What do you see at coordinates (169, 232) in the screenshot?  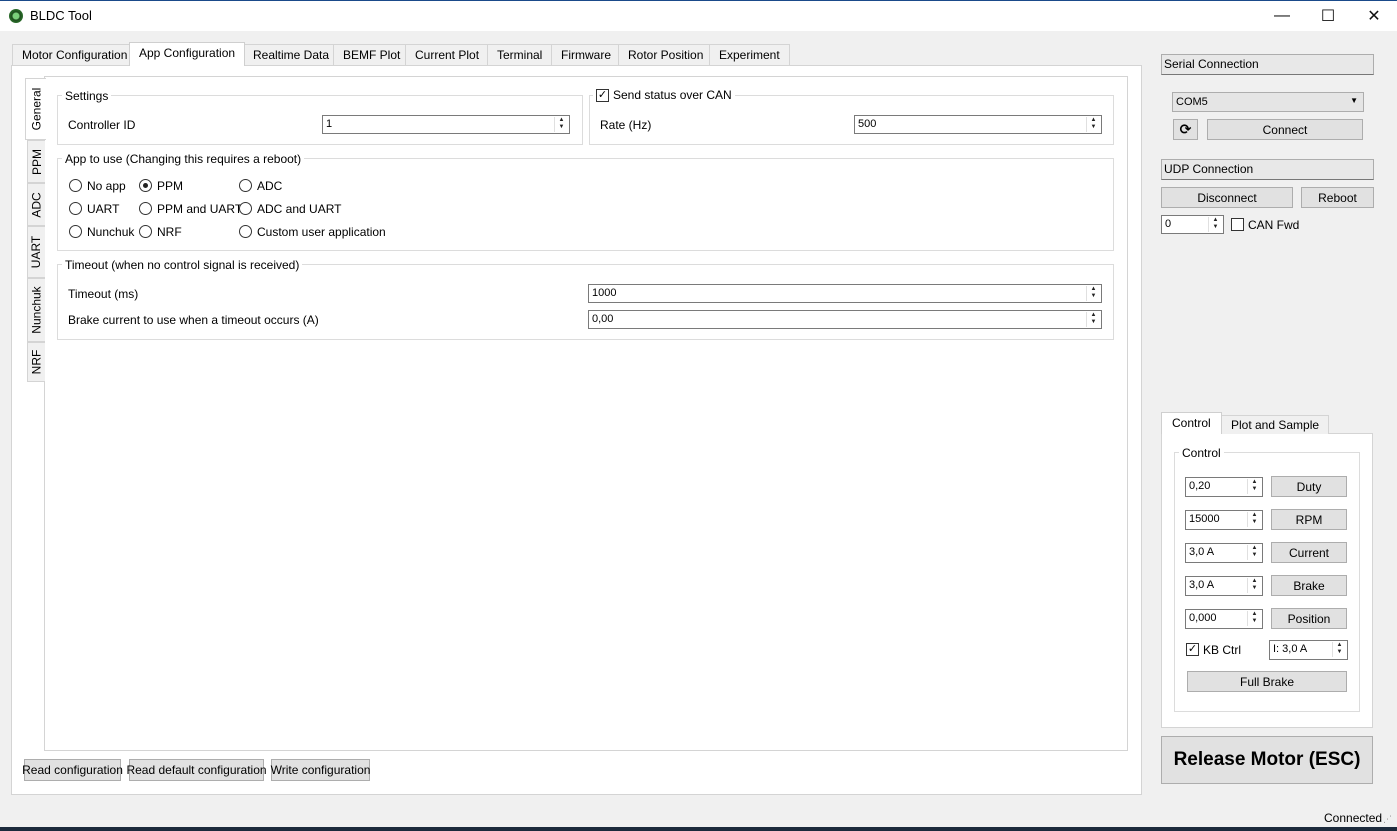 I see `radio-nrf-label: NRF` at bounding box center [169, 232].